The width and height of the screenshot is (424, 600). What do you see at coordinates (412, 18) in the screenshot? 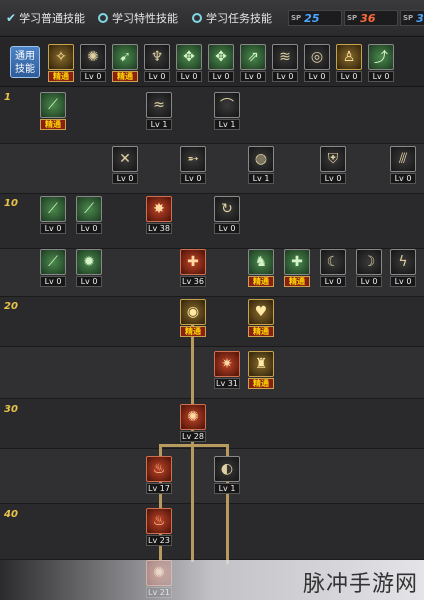
I see `sp-points-total: SP39` at bounding box center [412, 18].